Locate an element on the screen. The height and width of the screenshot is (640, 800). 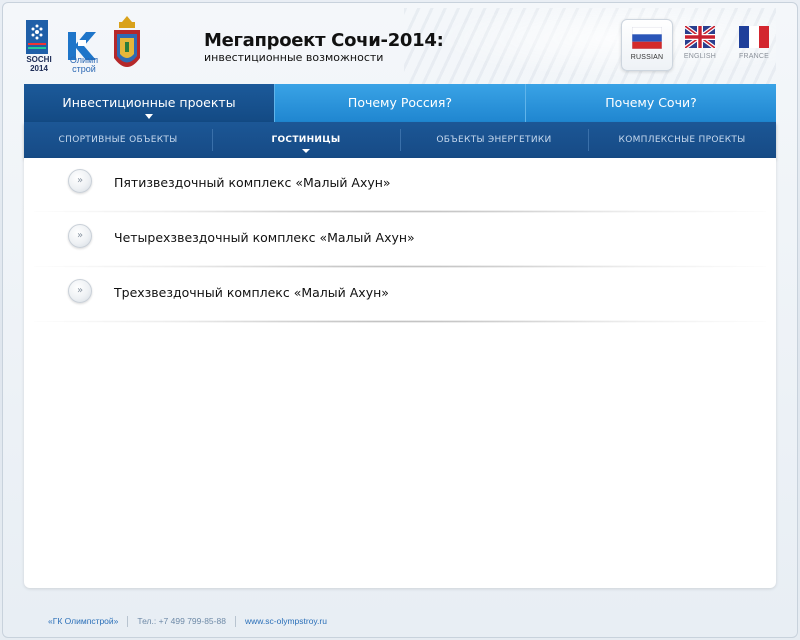
list-item-label: Трехзвездочный комплекс «Малый Ахун» is located at coordinates (251, 292).